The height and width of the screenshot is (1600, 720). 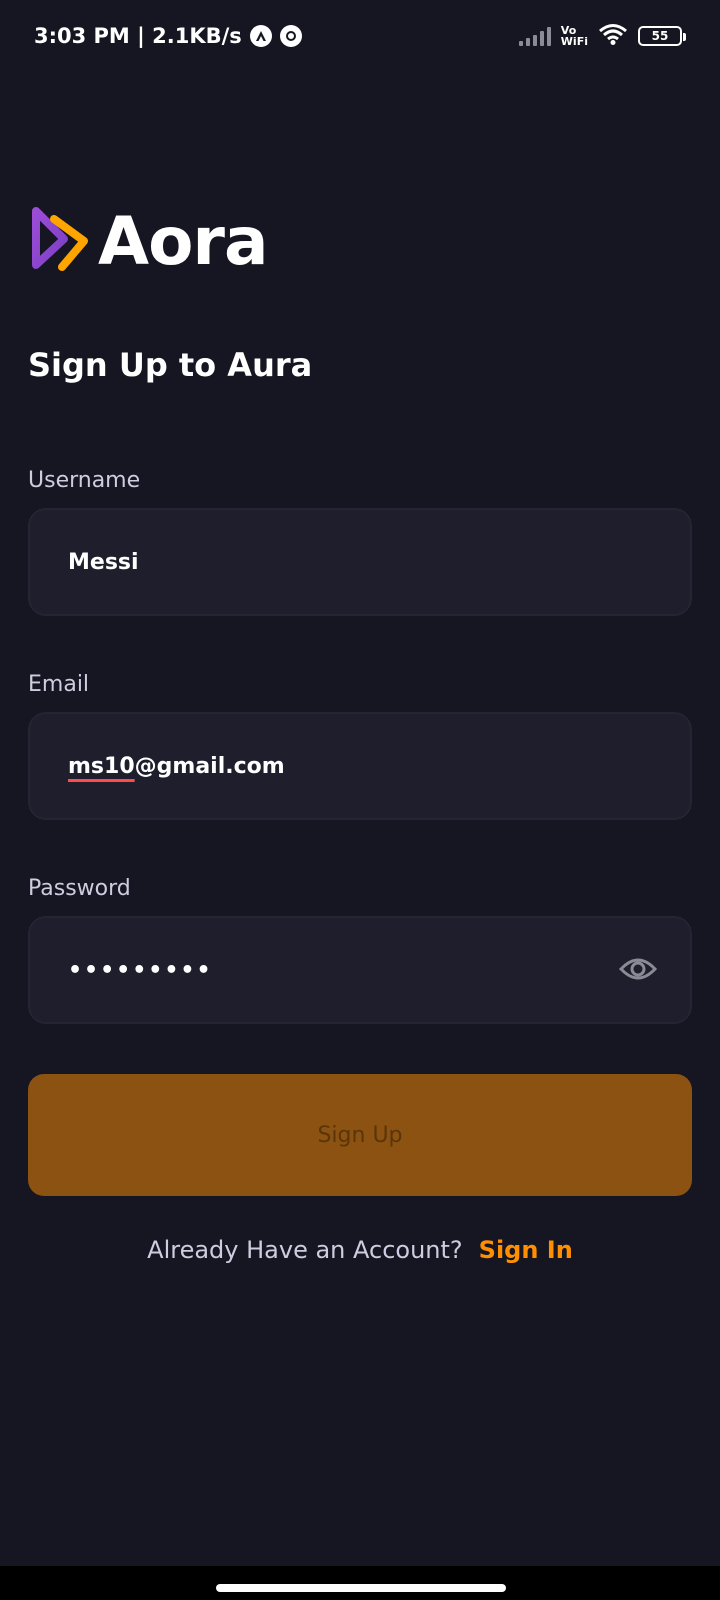 What do you see at coordinates (103, 562) in the screenshot?
I see `username-value: Messi` at bounding box center [103, 562].